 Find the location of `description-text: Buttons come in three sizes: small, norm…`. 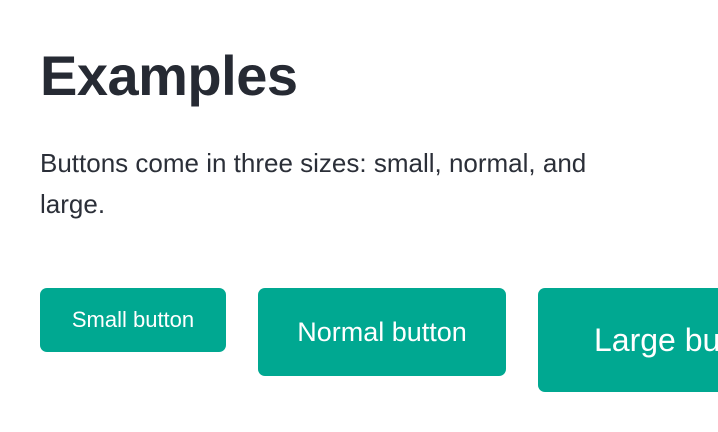

description-text: Buttons come in three sizes: small, norm… is located at coordinates (313, 183).